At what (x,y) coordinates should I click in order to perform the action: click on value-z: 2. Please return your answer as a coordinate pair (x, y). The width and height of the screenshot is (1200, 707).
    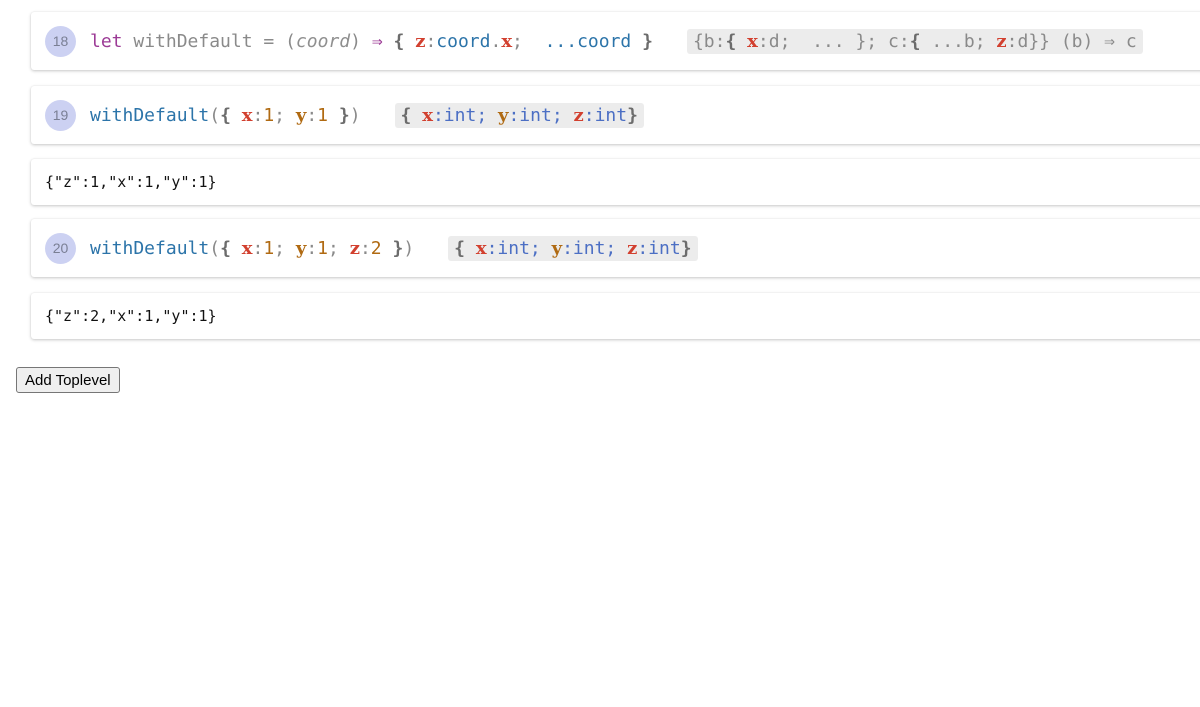
    Looking at the image, I should click on (376, 248).